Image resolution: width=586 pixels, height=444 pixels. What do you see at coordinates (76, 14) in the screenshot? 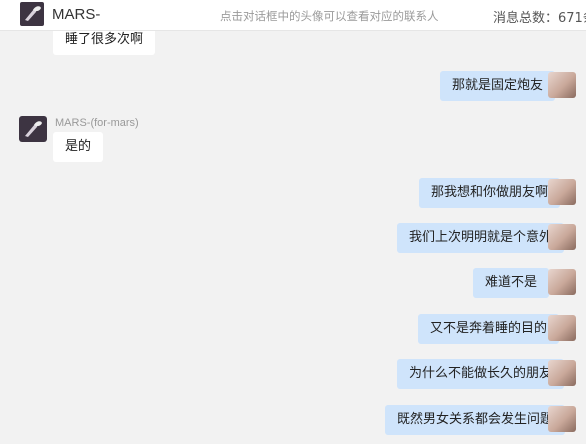
I see `contact-name: MARS-` at bounding box center [76, 14].